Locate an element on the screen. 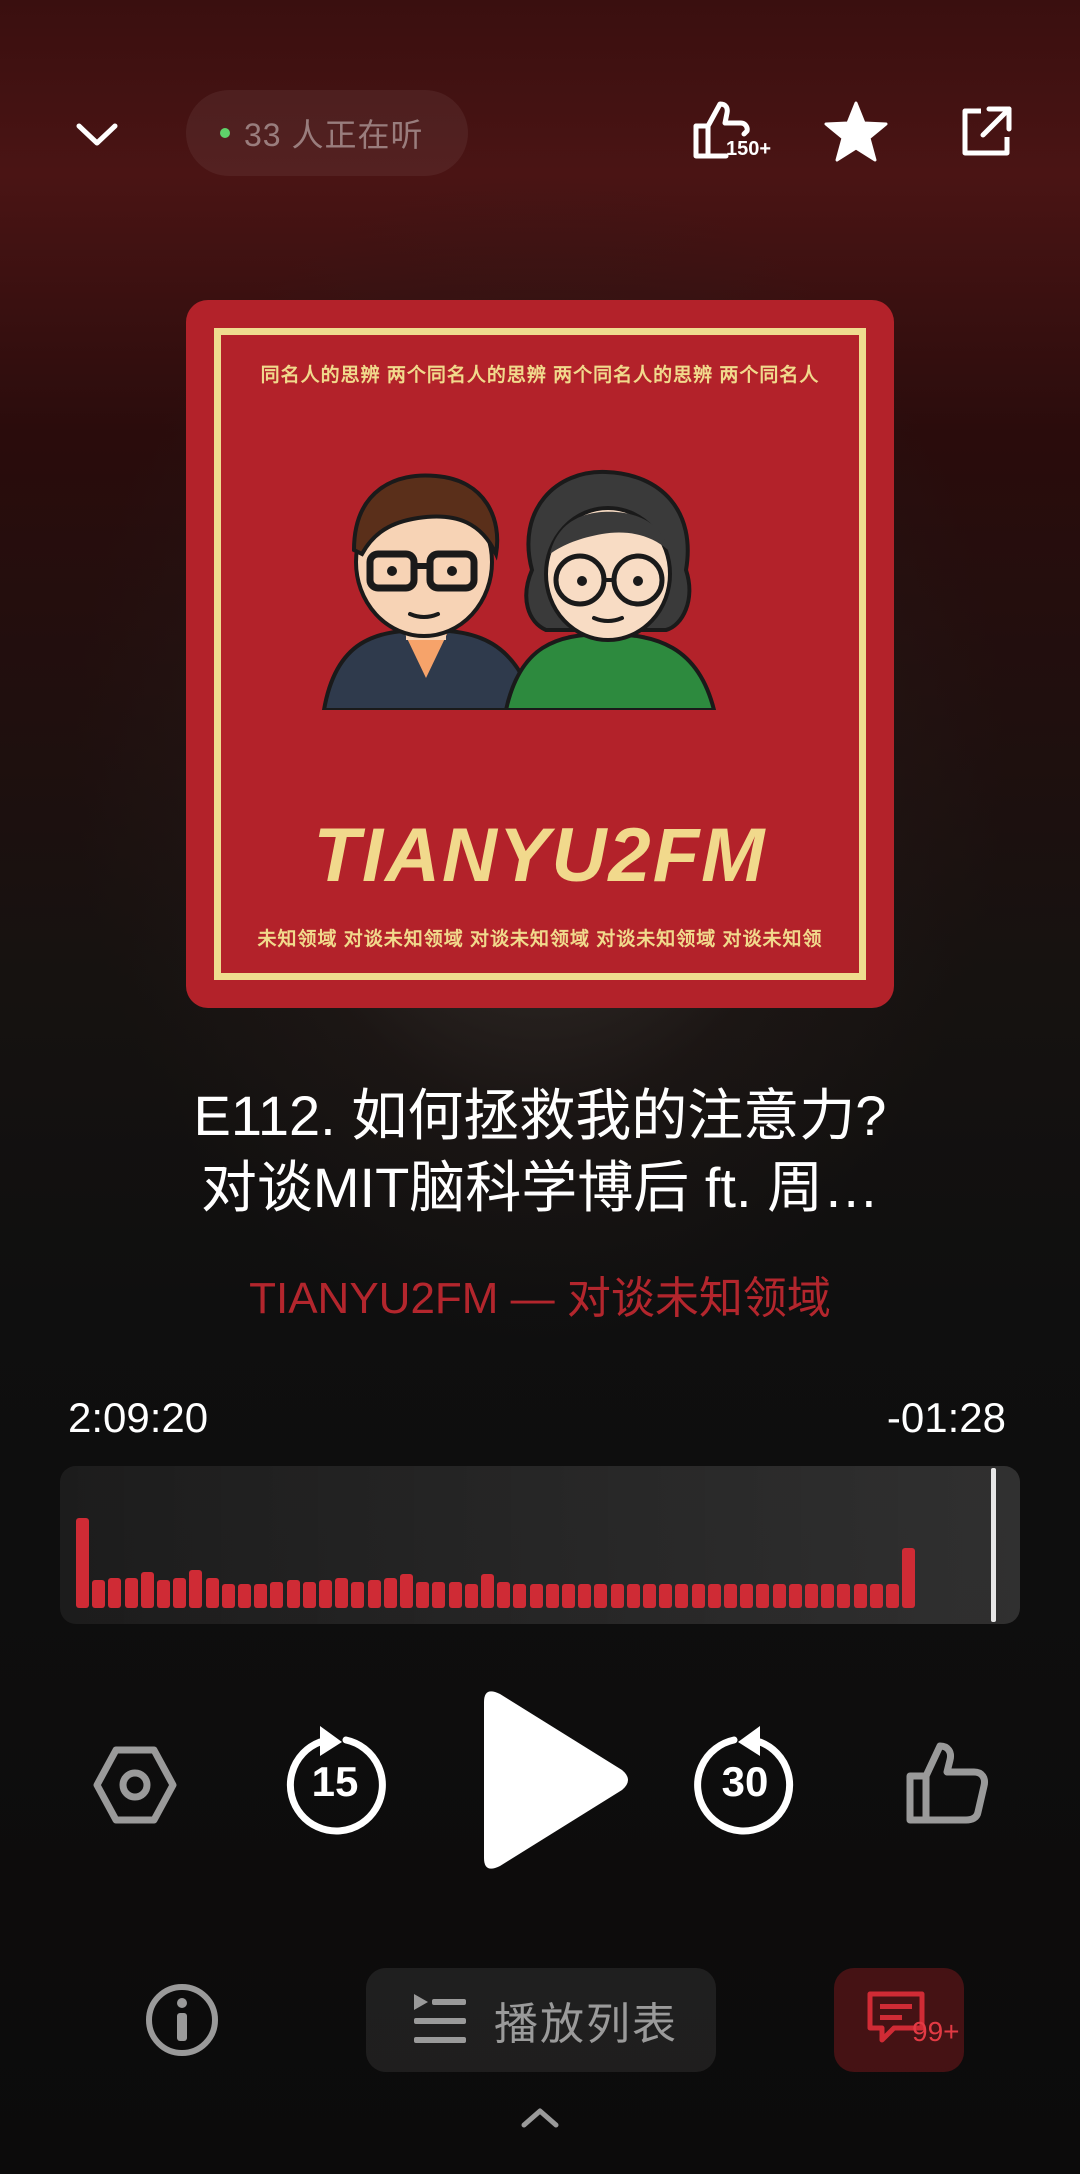 This screenshot has width=1080, height=2174. episode-info-button is located at coordinates (182, 2020).